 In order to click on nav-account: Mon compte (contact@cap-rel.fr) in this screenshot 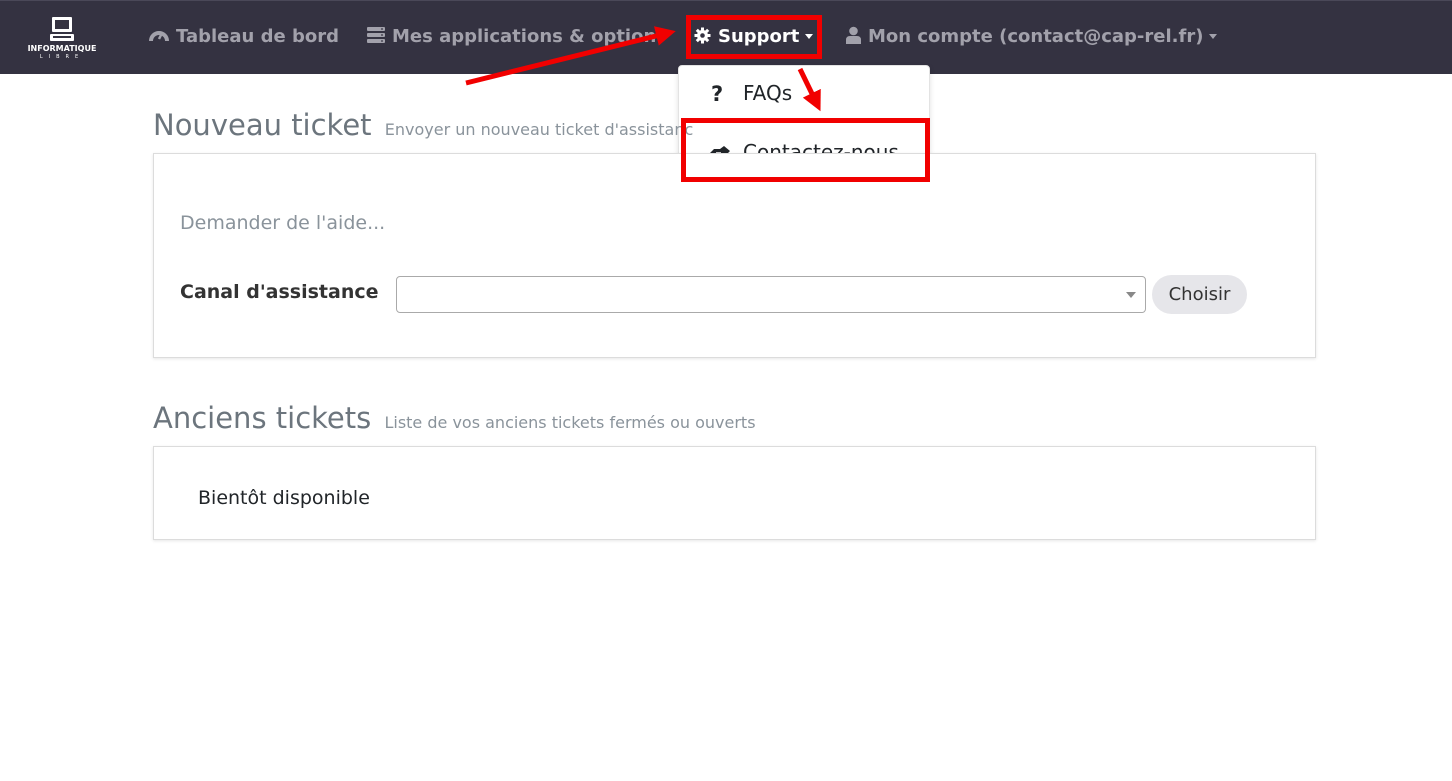, I will do `click(1032, 37)`.